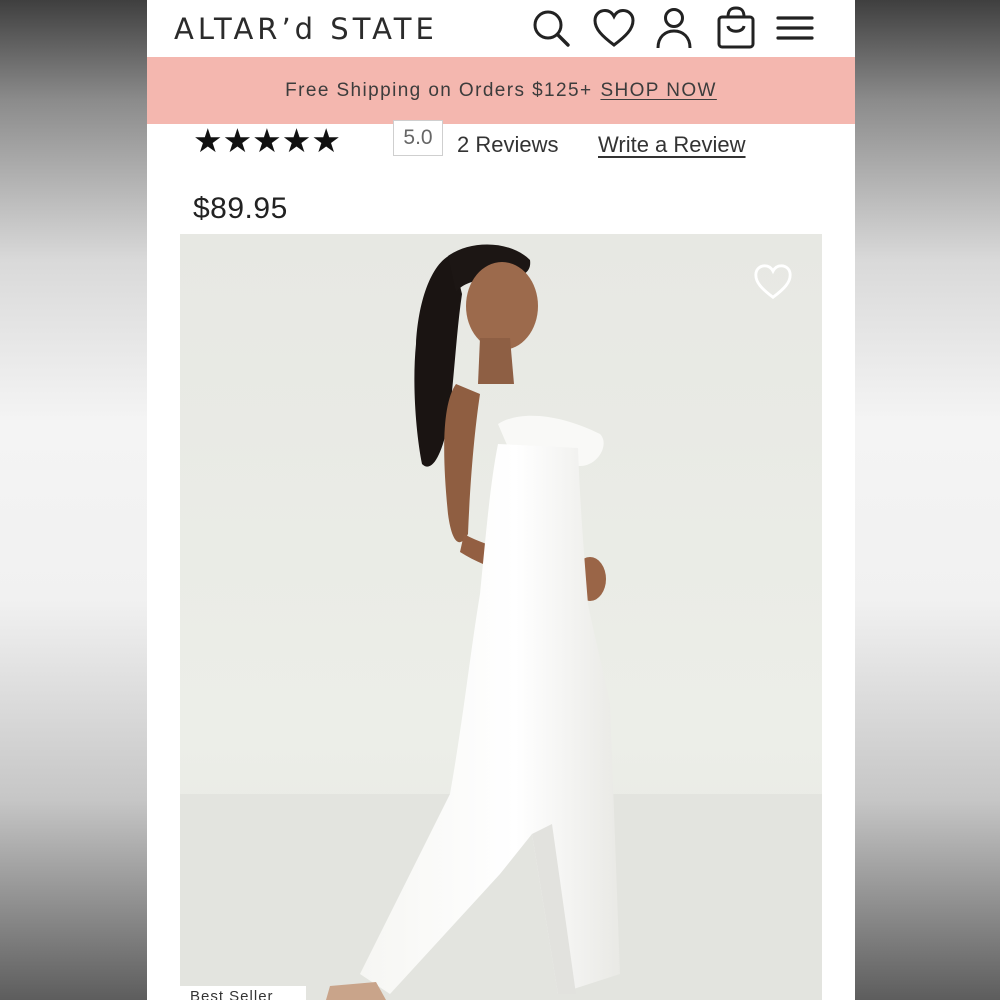 Image resolution: width=1000 pixels, height=1000 pixels. I want to click on shop-now-link: SHOP NOW, so click(658, 91).